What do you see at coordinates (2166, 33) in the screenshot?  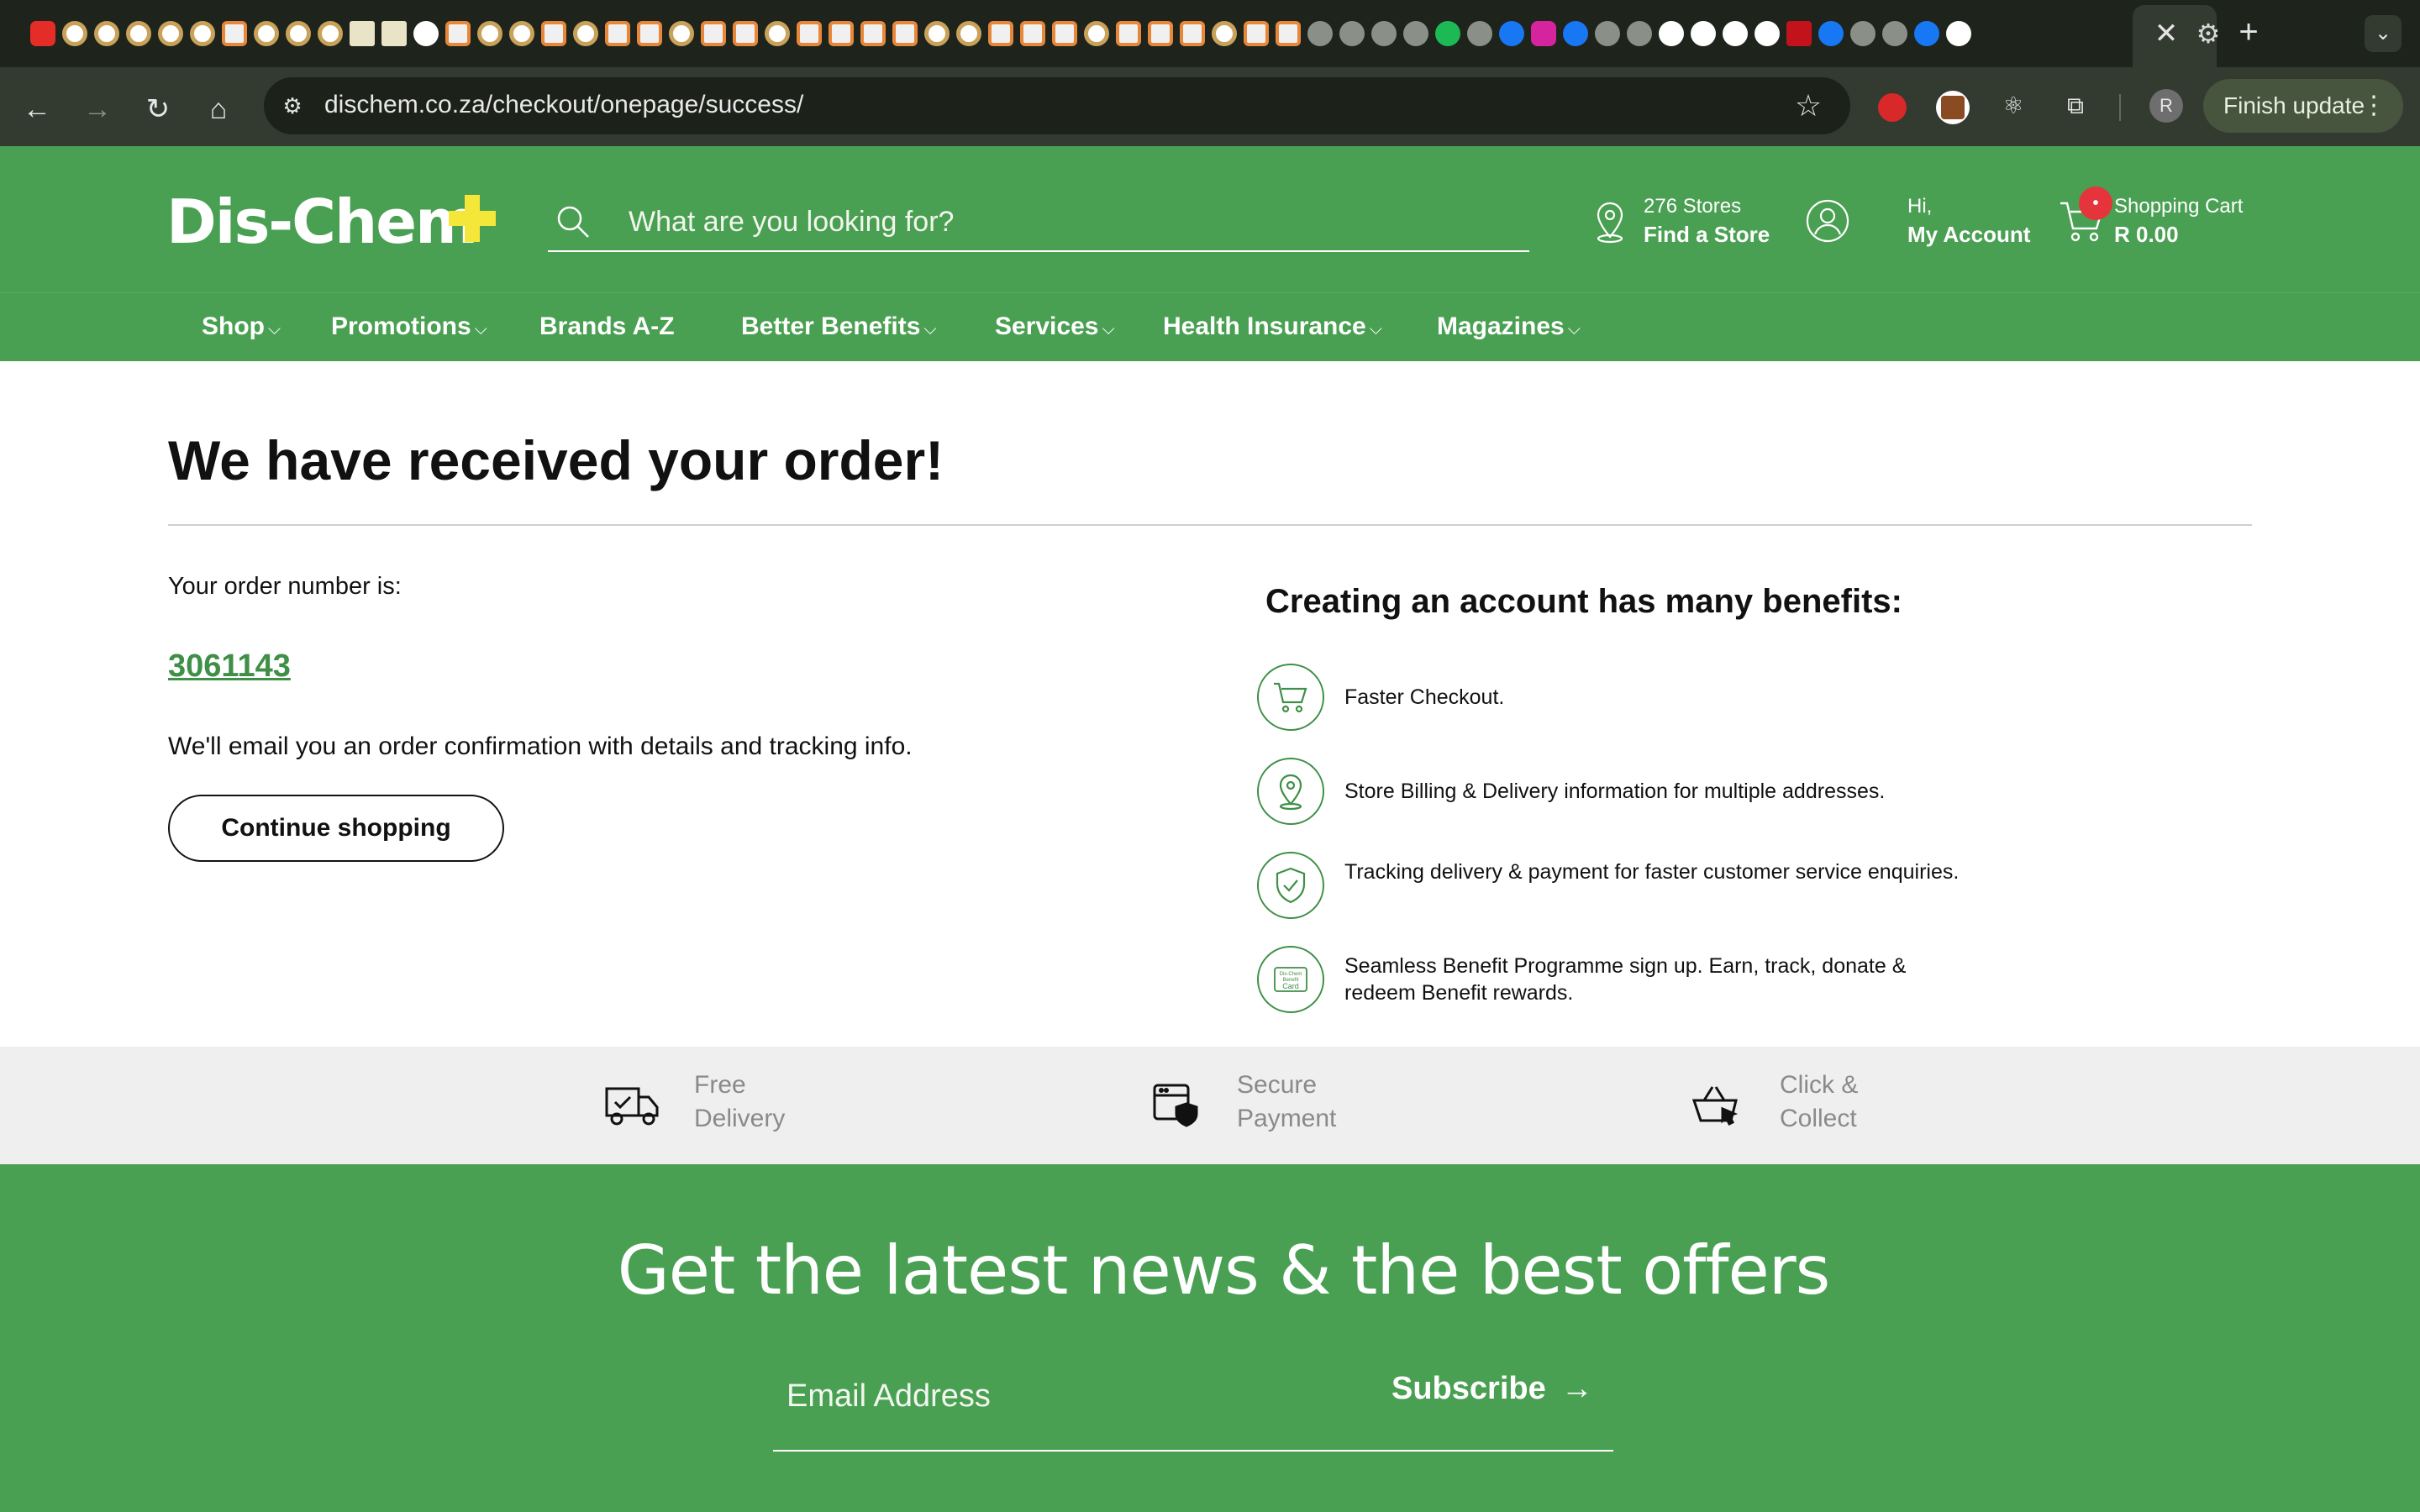 I see `close-tab-icon: ✕` at bounding box center [2166, 33].